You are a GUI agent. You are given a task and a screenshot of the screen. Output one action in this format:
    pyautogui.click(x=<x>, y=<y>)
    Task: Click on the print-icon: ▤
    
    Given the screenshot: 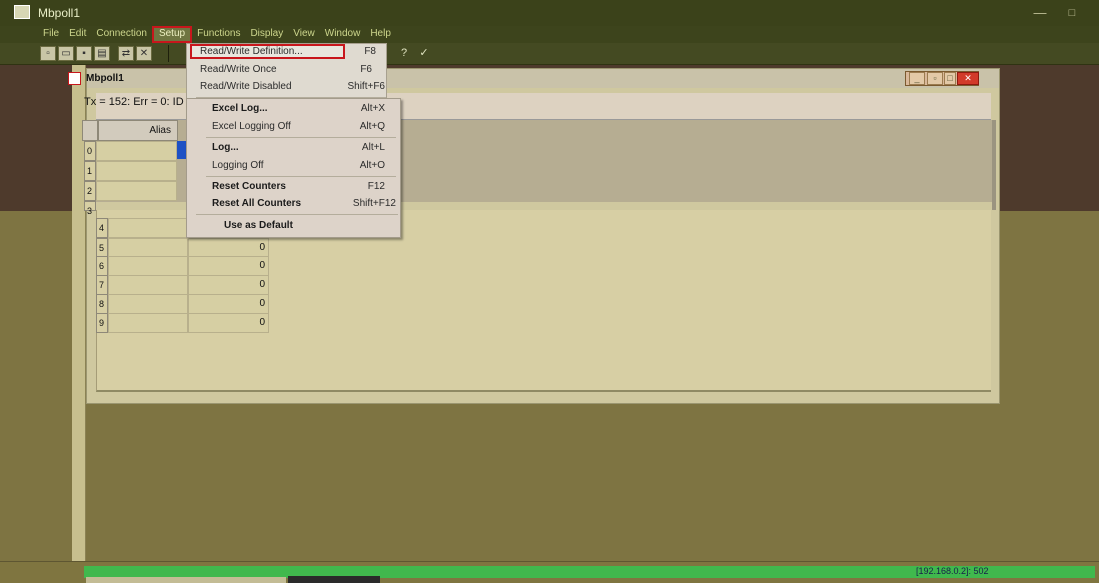 What is the action you would take?
    pyautogui.click(x=102, y=53)
    